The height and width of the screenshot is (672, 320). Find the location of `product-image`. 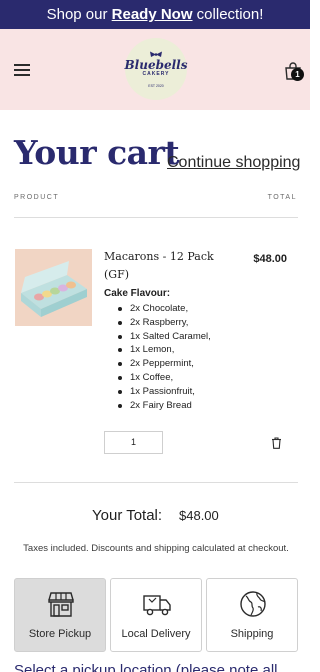

product-image is located at coordinates (53, 287).